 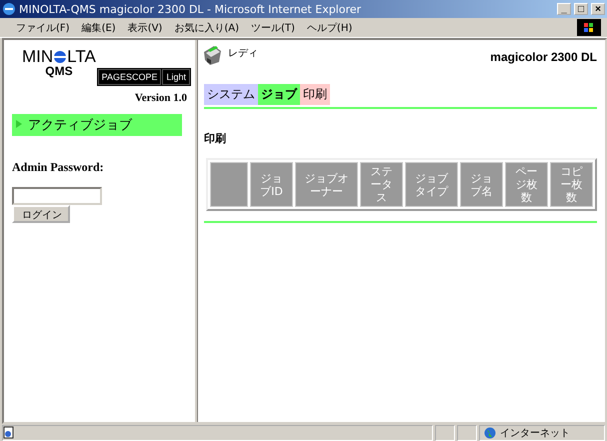 I want to click on menu-item: ツール(T), so click(x=273, y=27).